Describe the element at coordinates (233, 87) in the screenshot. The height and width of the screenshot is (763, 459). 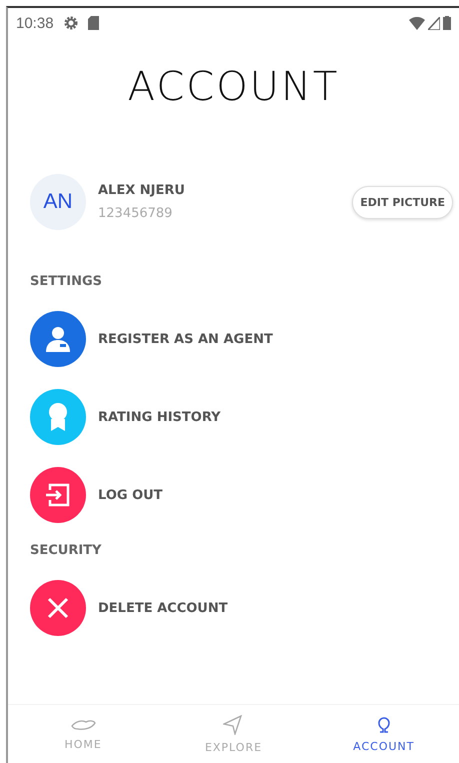
I see `page-title: ACCOUNT` at that location.